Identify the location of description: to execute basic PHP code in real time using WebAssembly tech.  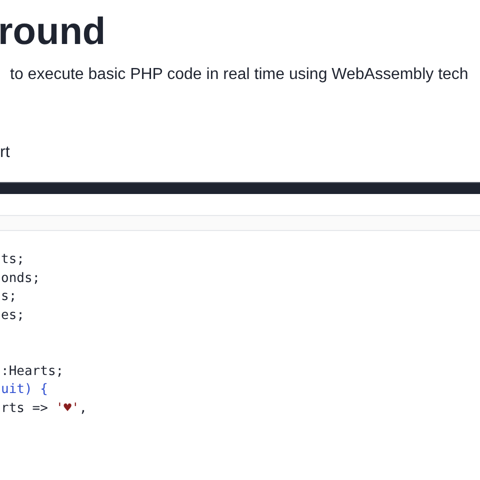
(240, 75).